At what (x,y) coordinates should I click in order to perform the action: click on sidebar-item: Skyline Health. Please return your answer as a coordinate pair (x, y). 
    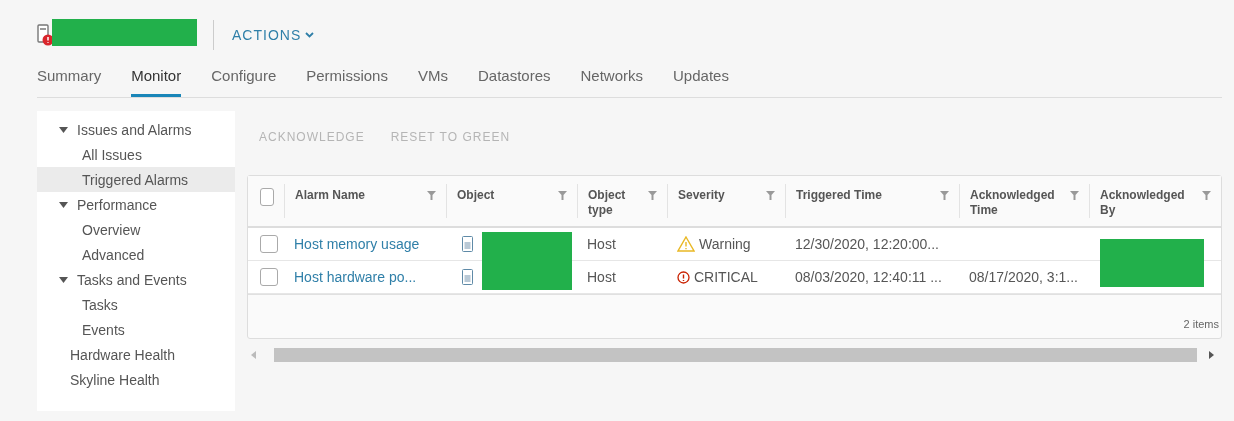
    Looking at the image, I should click on (136, 379).